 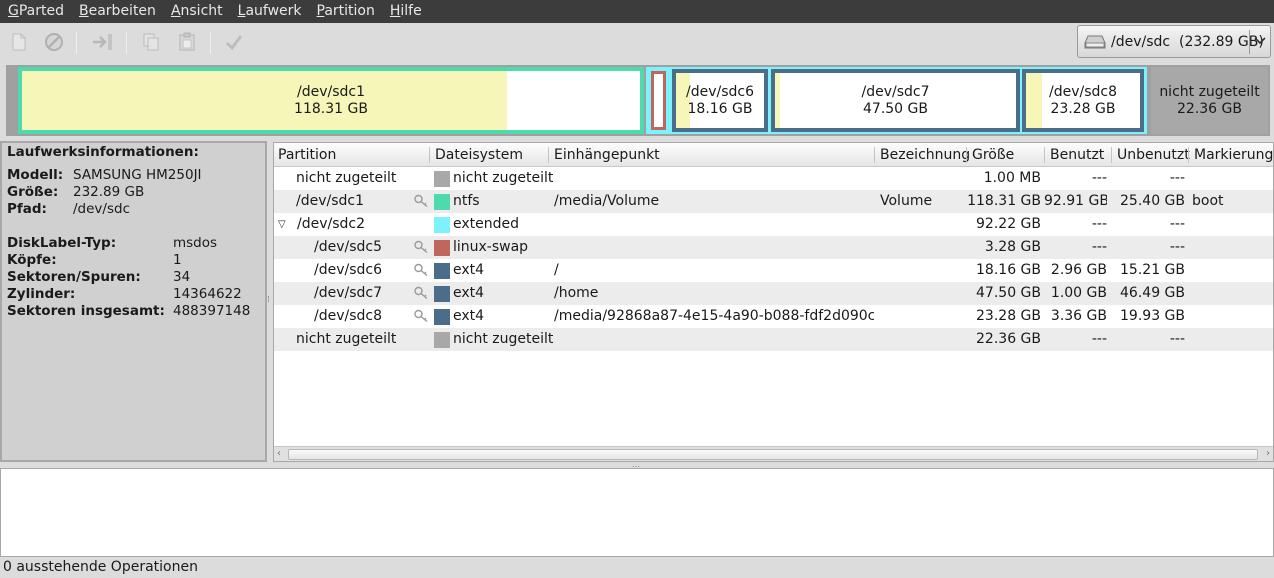 I want to click on info-value: msdos, so click(x=195, y=243).